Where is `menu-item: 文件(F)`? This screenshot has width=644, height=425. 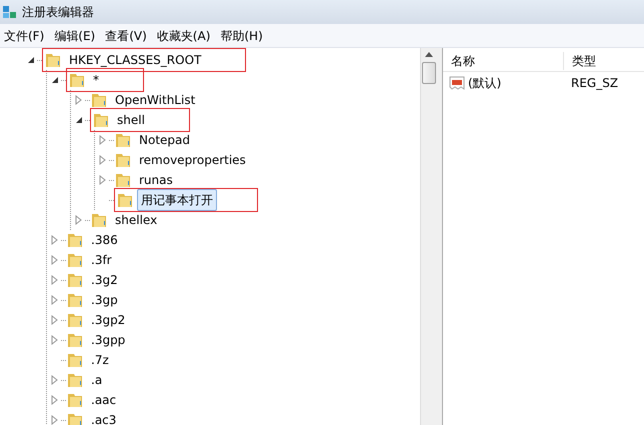
menu-item: 文件(F) is located at coordinates (25, 35).